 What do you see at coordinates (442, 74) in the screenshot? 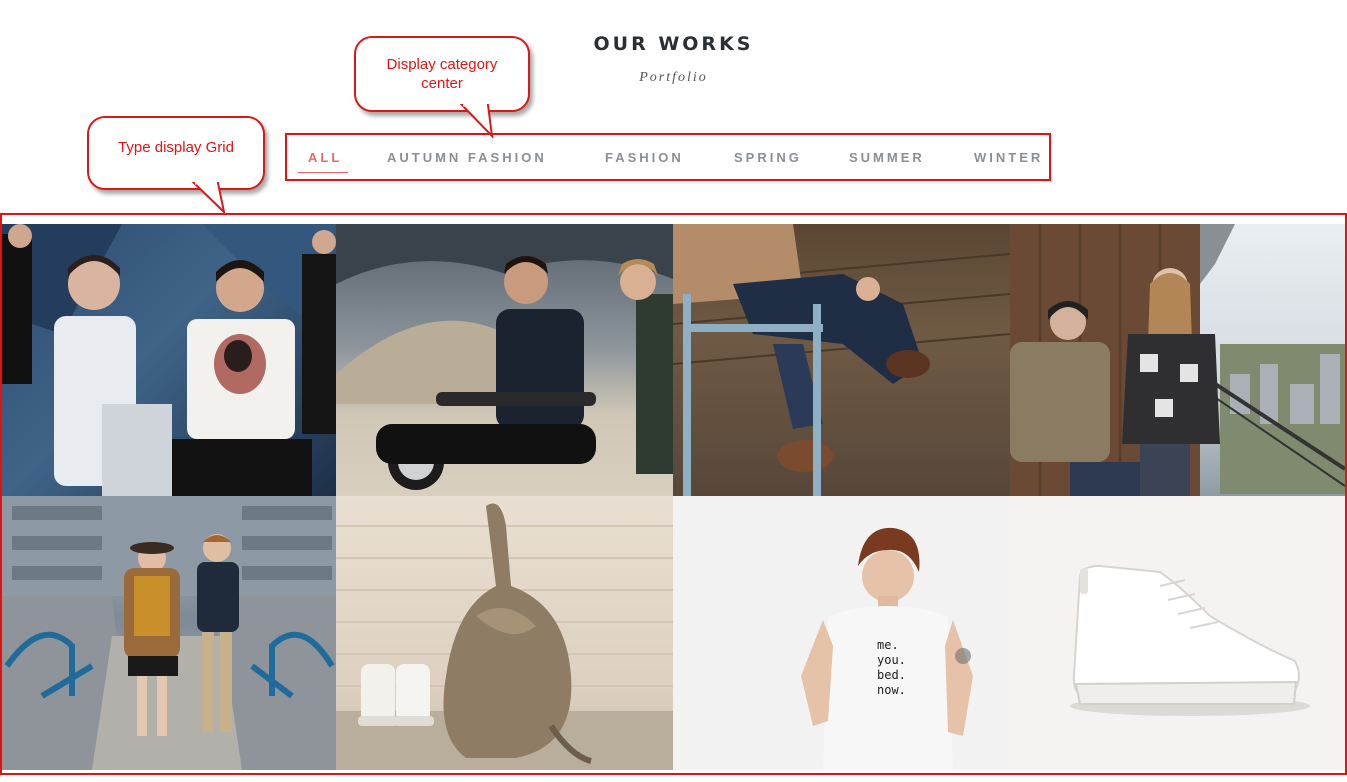
I see `category-annotation-callout: Display category center` at bounding box center [442, 74].